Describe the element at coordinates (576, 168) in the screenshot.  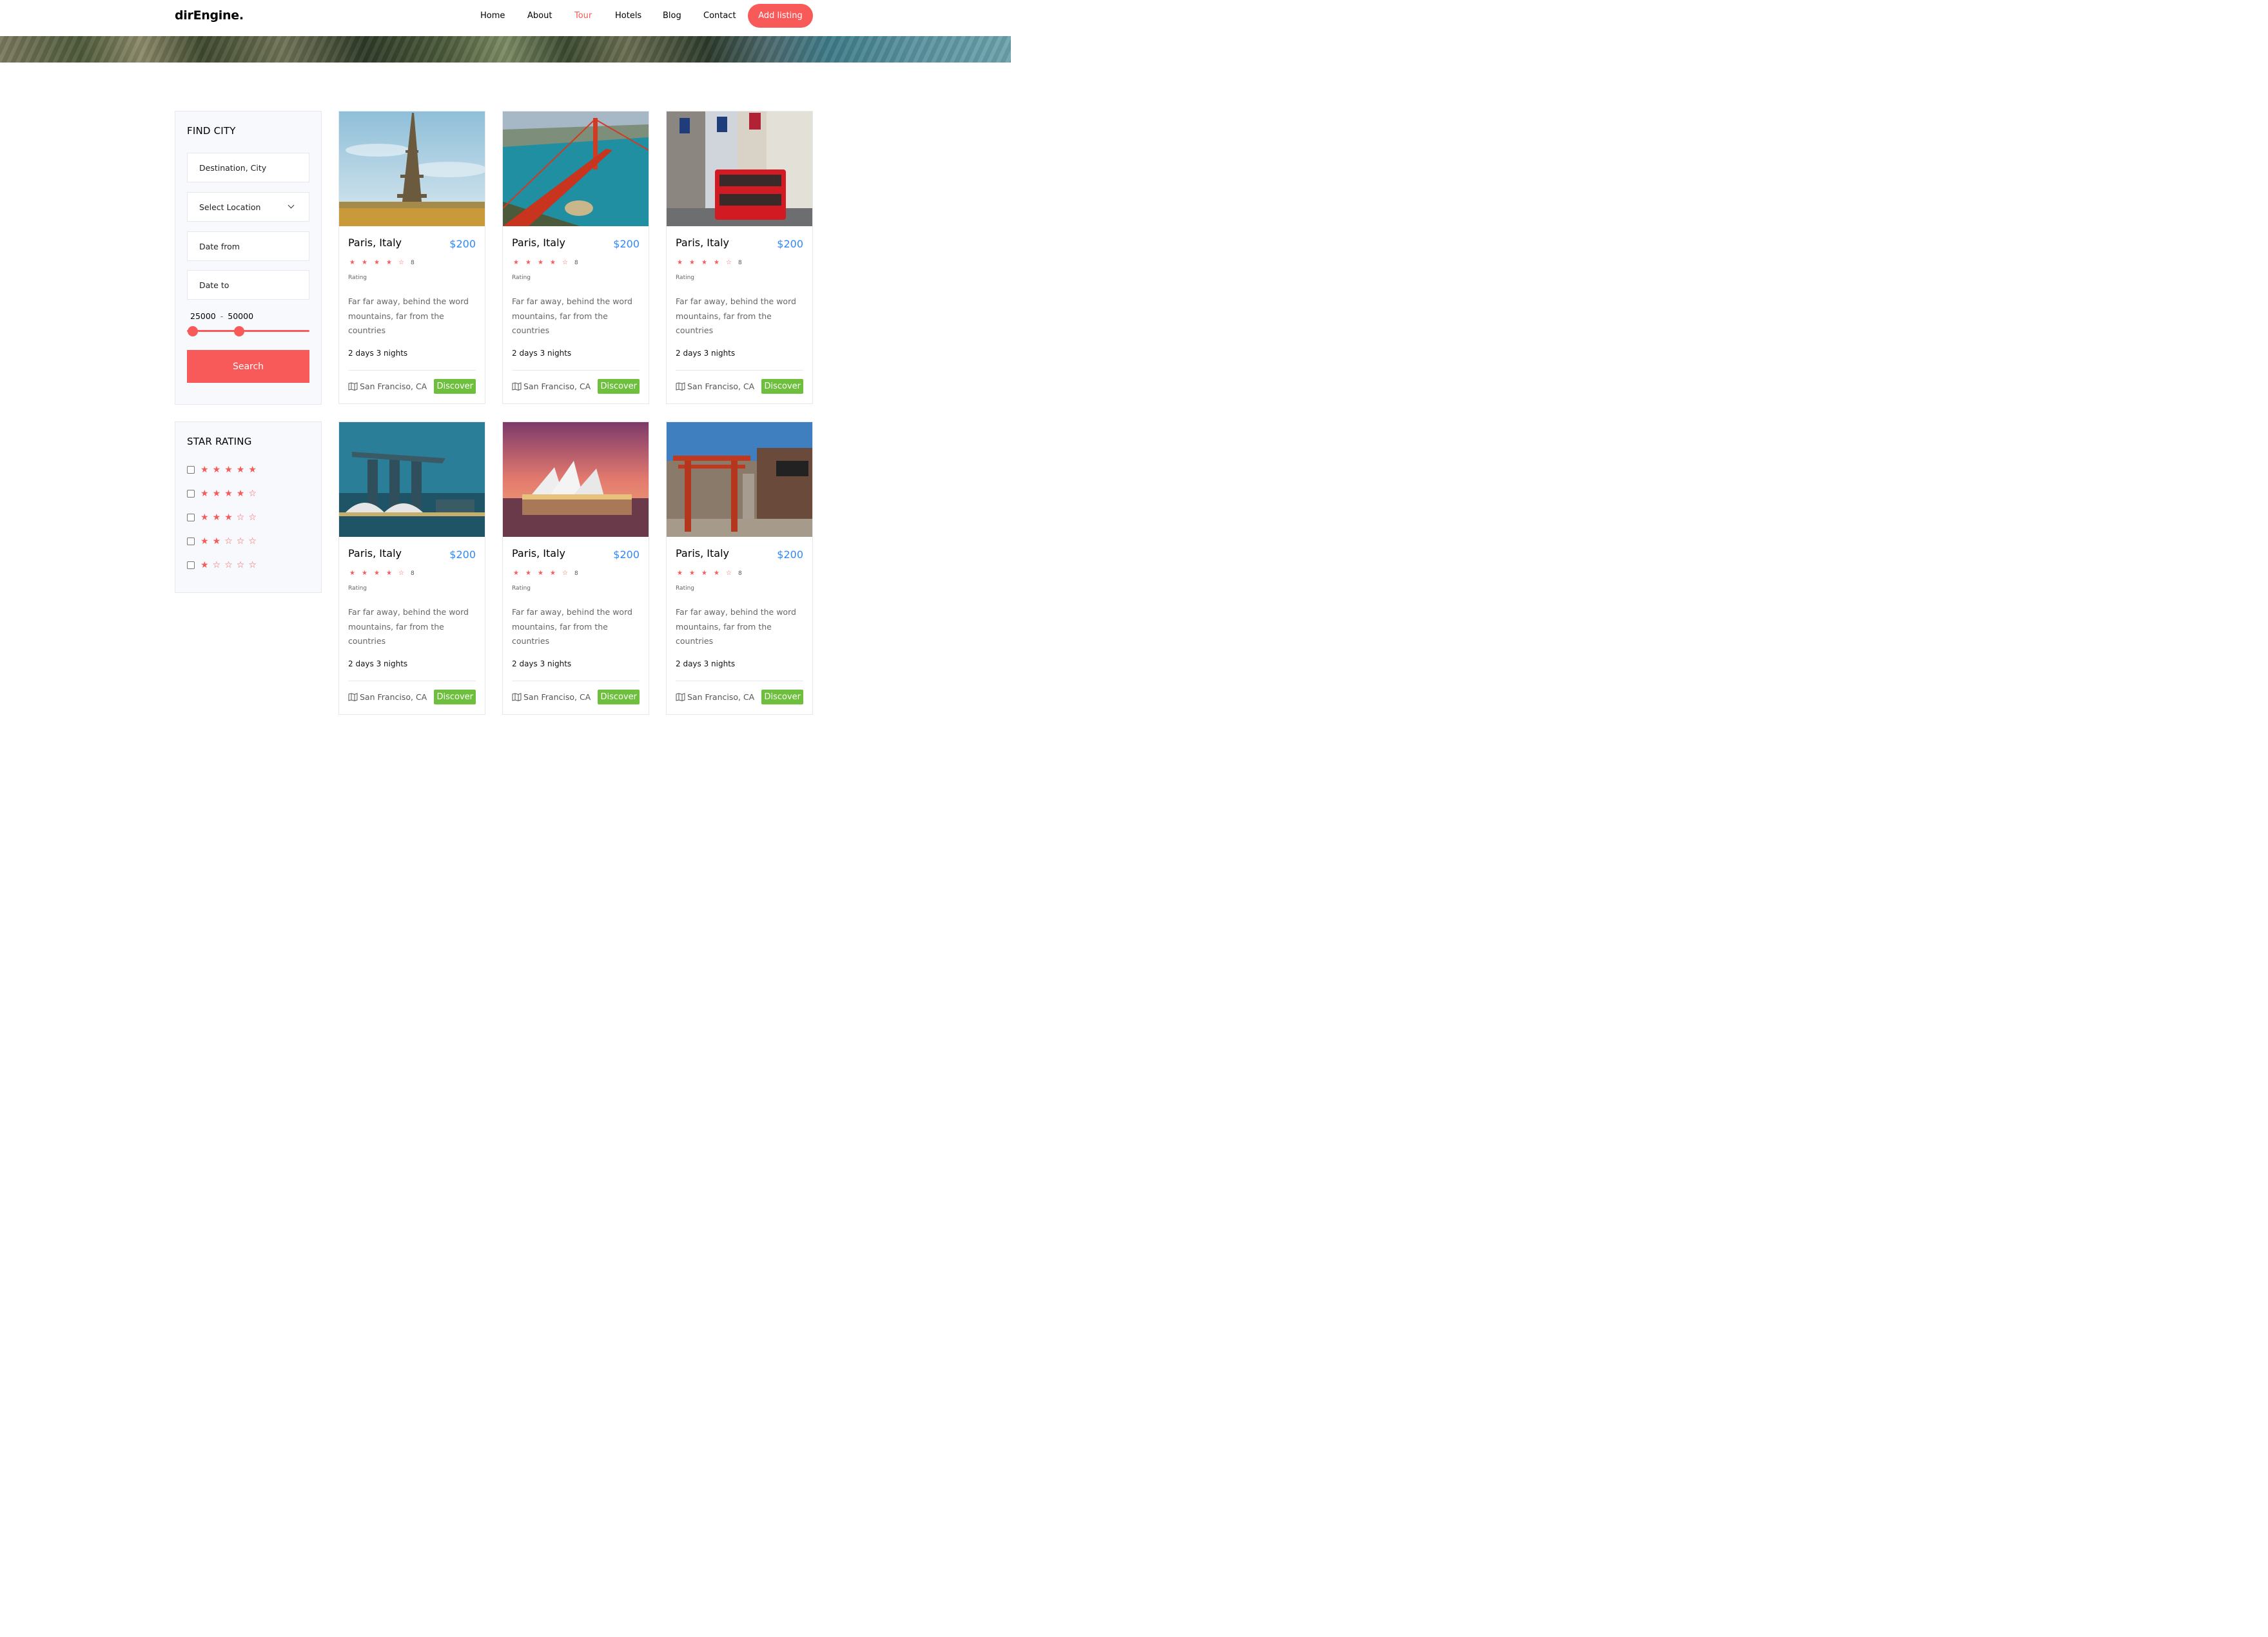
I see `golden-gate-bridge-photo` at that location.